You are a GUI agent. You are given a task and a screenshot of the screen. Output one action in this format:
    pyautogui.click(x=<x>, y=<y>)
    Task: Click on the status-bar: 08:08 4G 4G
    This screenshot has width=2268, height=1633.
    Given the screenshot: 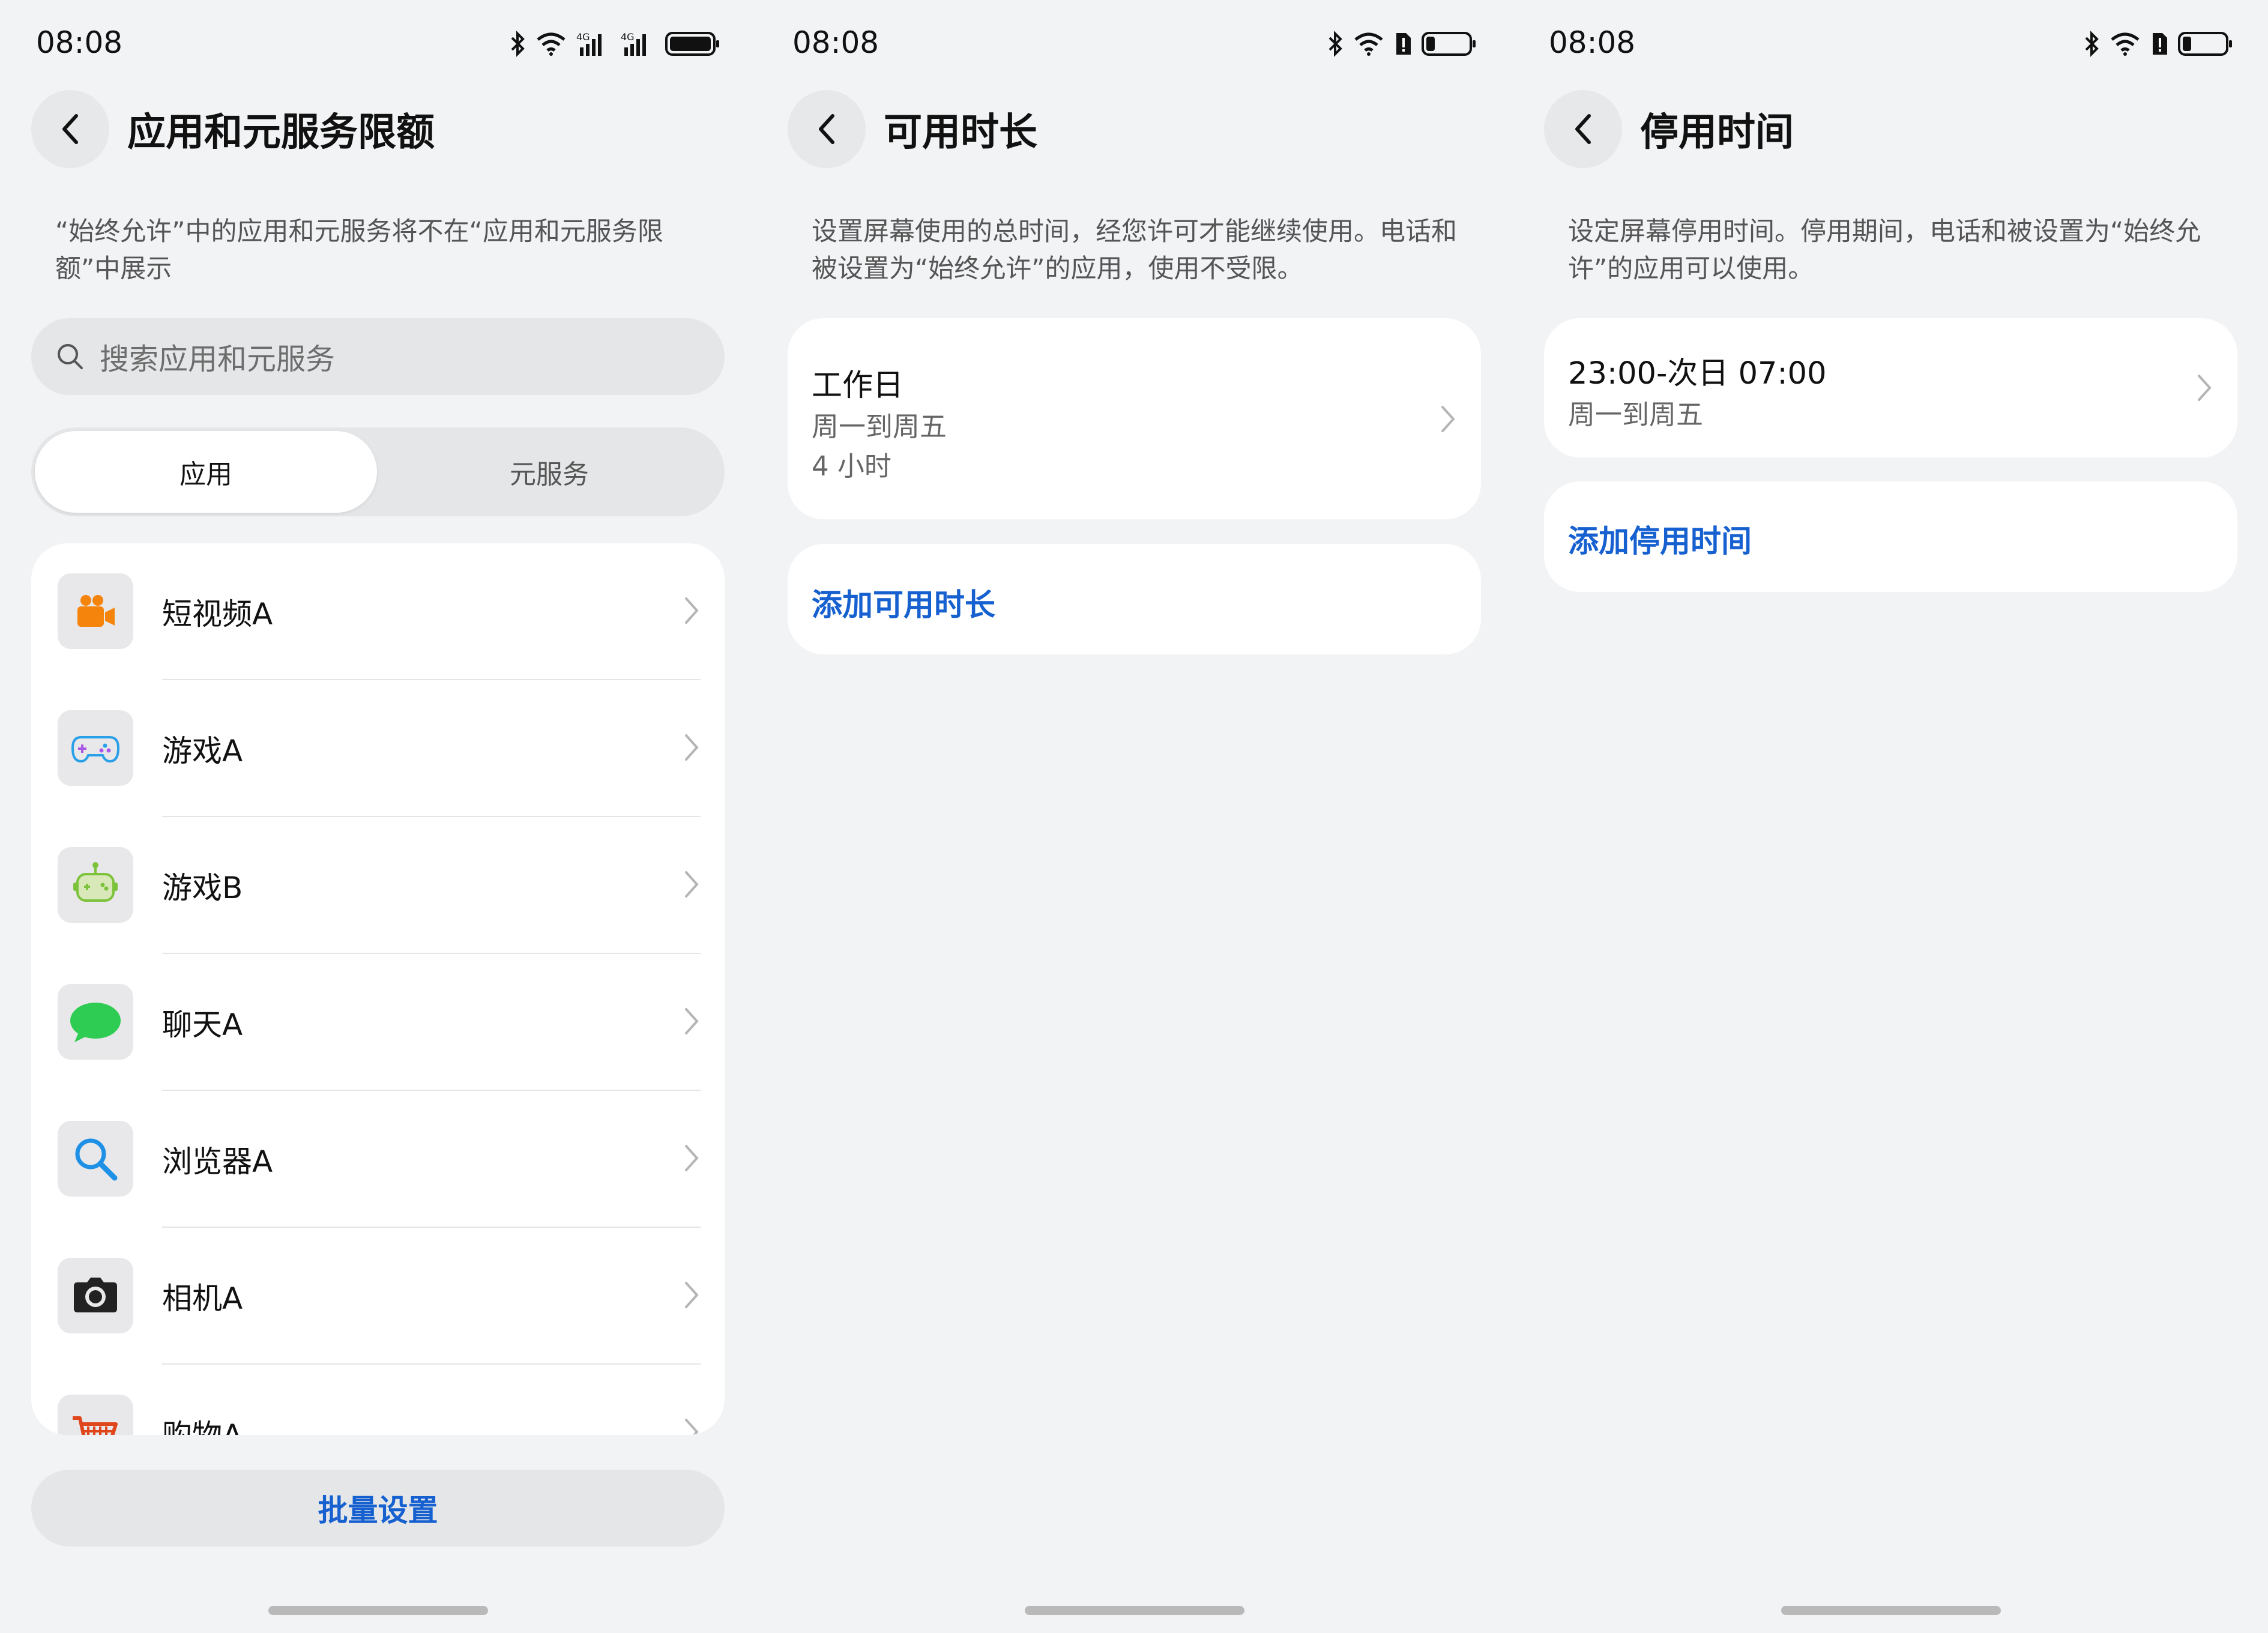 What is the action you would take?
    pyautogui.click(x=378, y=43)
    